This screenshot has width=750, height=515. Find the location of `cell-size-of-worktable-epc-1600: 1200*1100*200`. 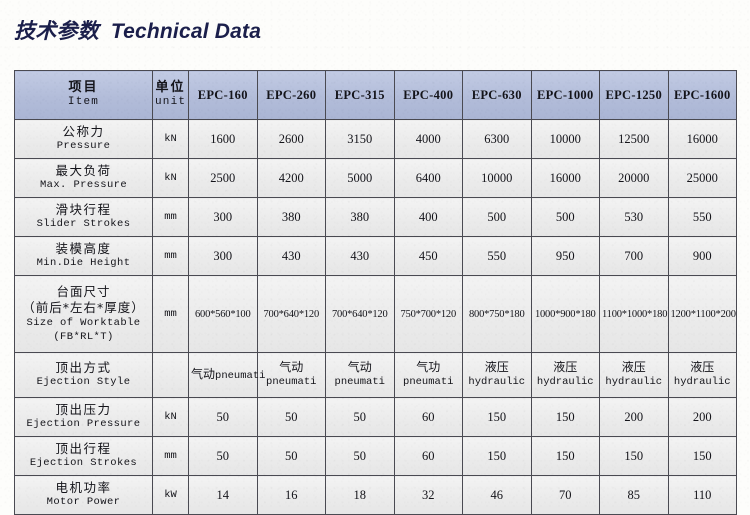

cell-size-of-worktable-epc-1600: 1200*1100*200 is located at coordinates (702, 314).